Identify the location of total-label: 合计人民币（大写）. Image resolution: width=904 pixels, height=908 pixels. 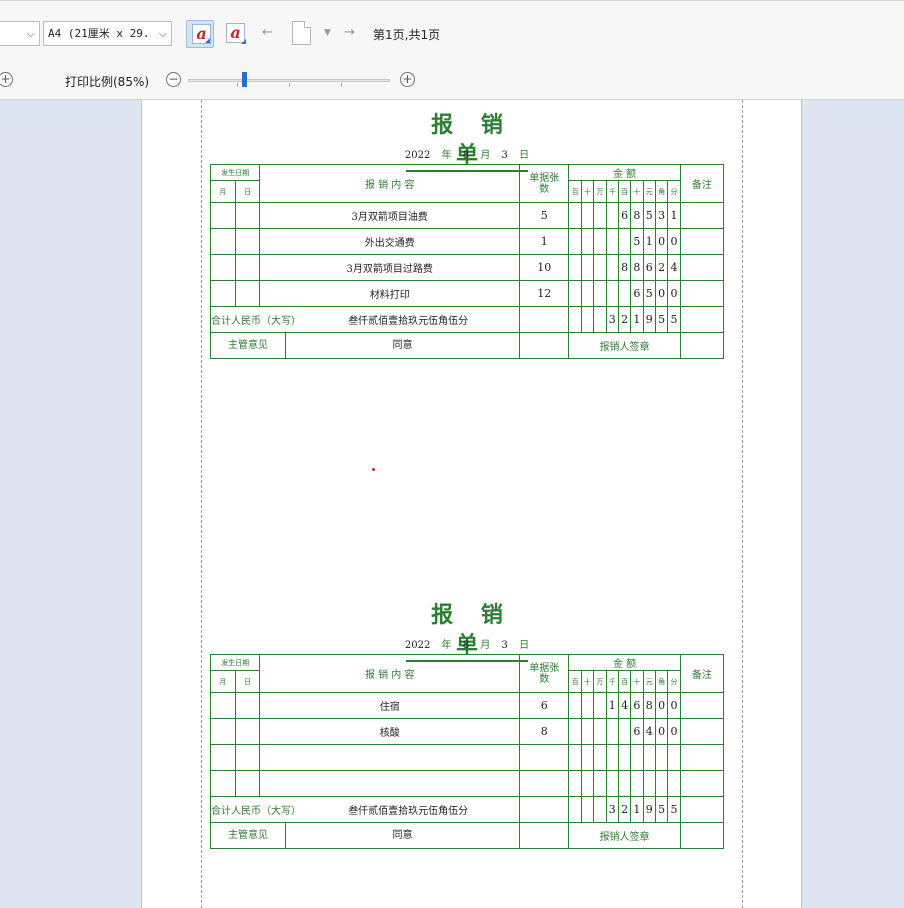
(256, 811).